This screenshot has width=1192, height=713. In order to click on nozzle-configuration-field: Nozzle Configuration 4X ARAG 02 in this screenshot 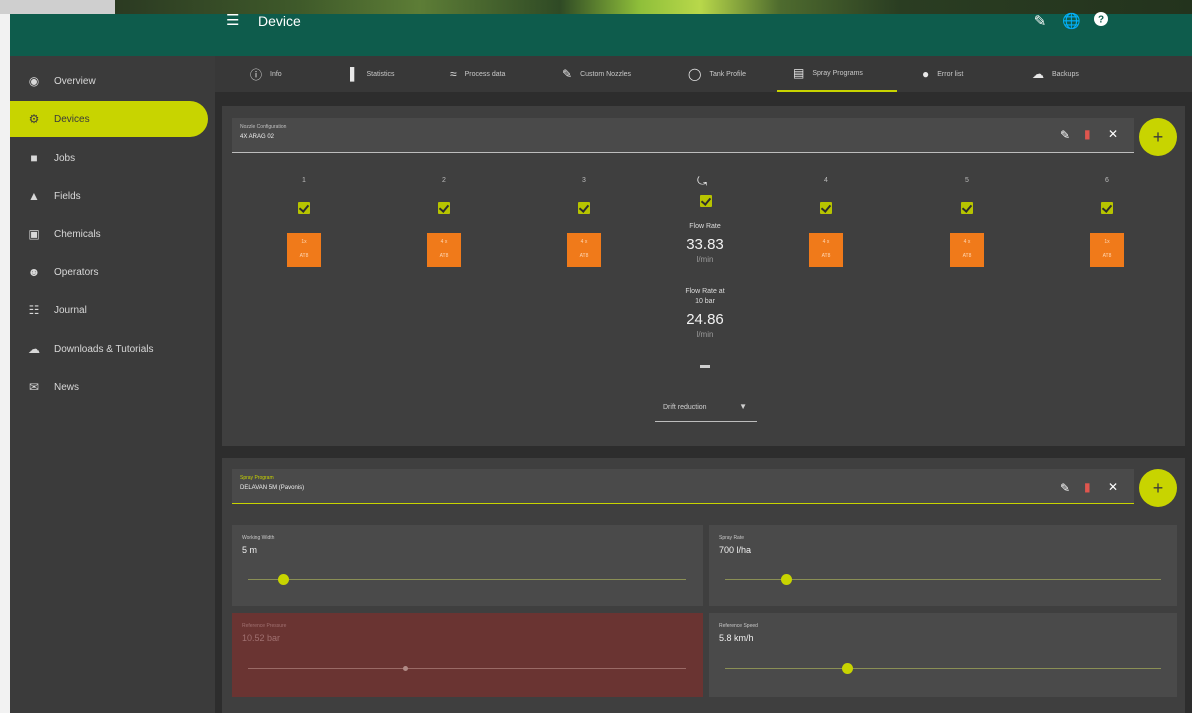, I will do `click(683, 135)`.